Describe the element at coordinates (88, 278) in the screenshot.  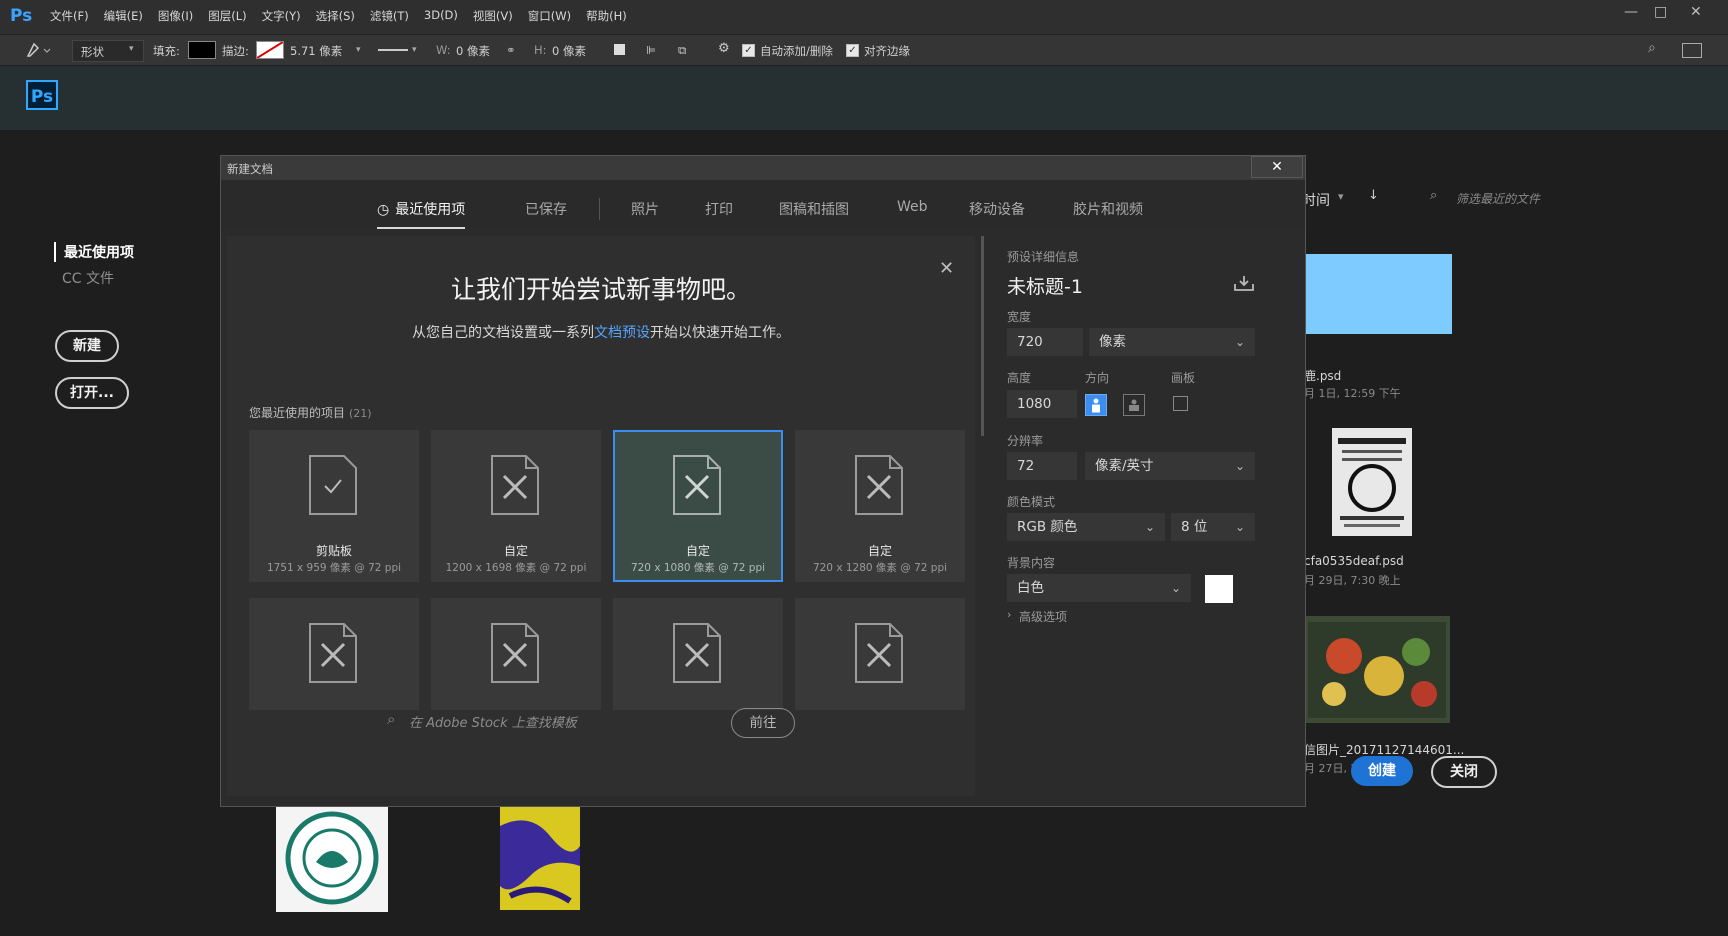
I see `nav-cc-files: CC 文件` at that location.